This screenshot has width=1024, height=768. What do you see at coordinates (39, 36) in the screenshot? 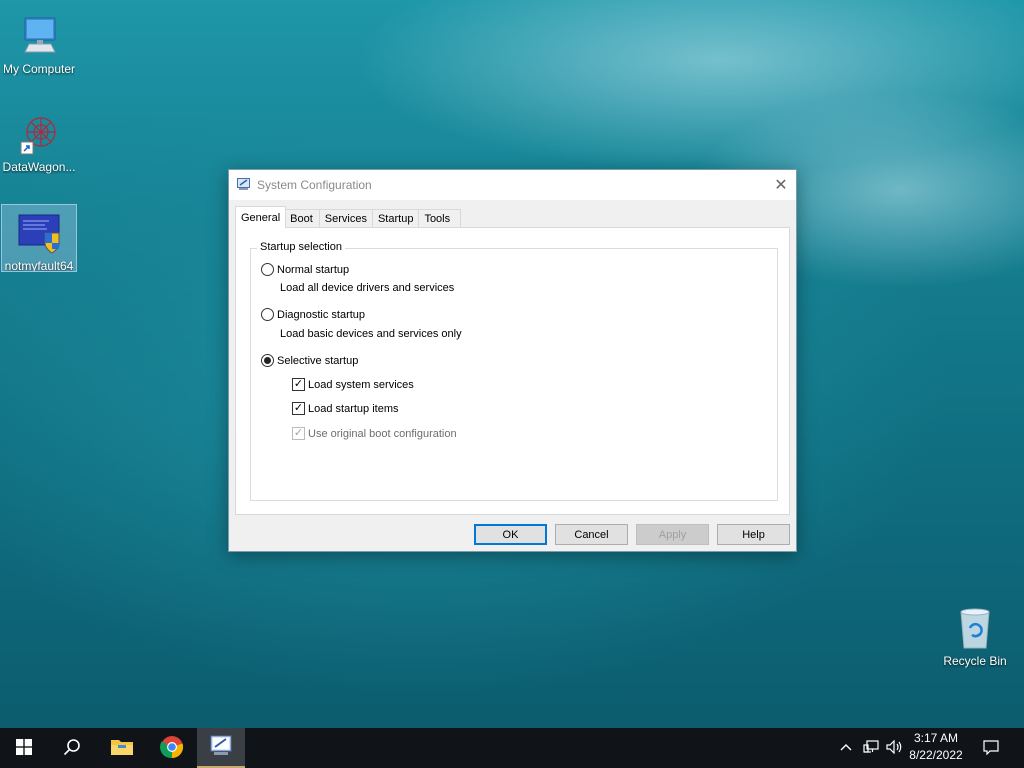
I see `computer-icon` at bounding box center [39, 36].